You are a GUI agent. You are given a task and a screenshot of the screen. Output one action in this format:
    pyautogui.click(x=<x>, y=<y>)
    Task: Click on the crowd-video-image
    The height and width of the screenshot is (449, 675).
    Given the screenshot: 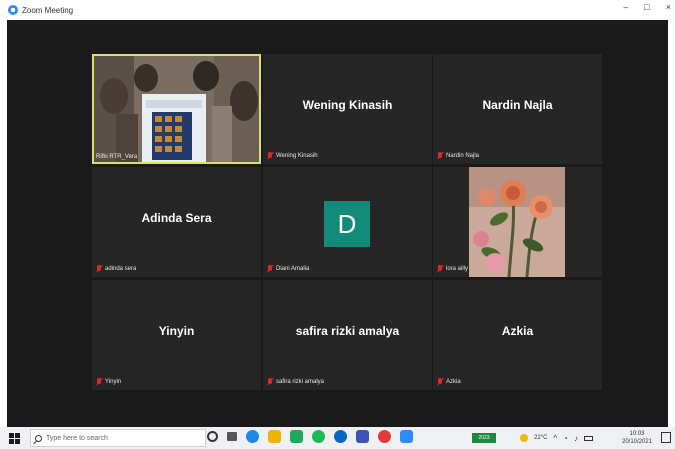 What is the action you would take?
    pyautogui.click(x=176, y=109)
    